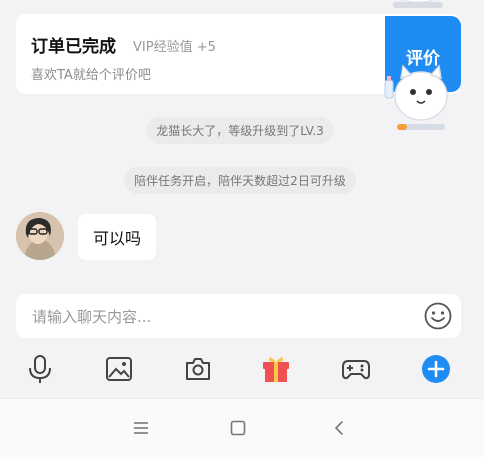 The height and width of the screenshot is (457, 484). Describe the element at coordinates (418, 4) in the screenshot. I see `mascot-top-icon` at that location.